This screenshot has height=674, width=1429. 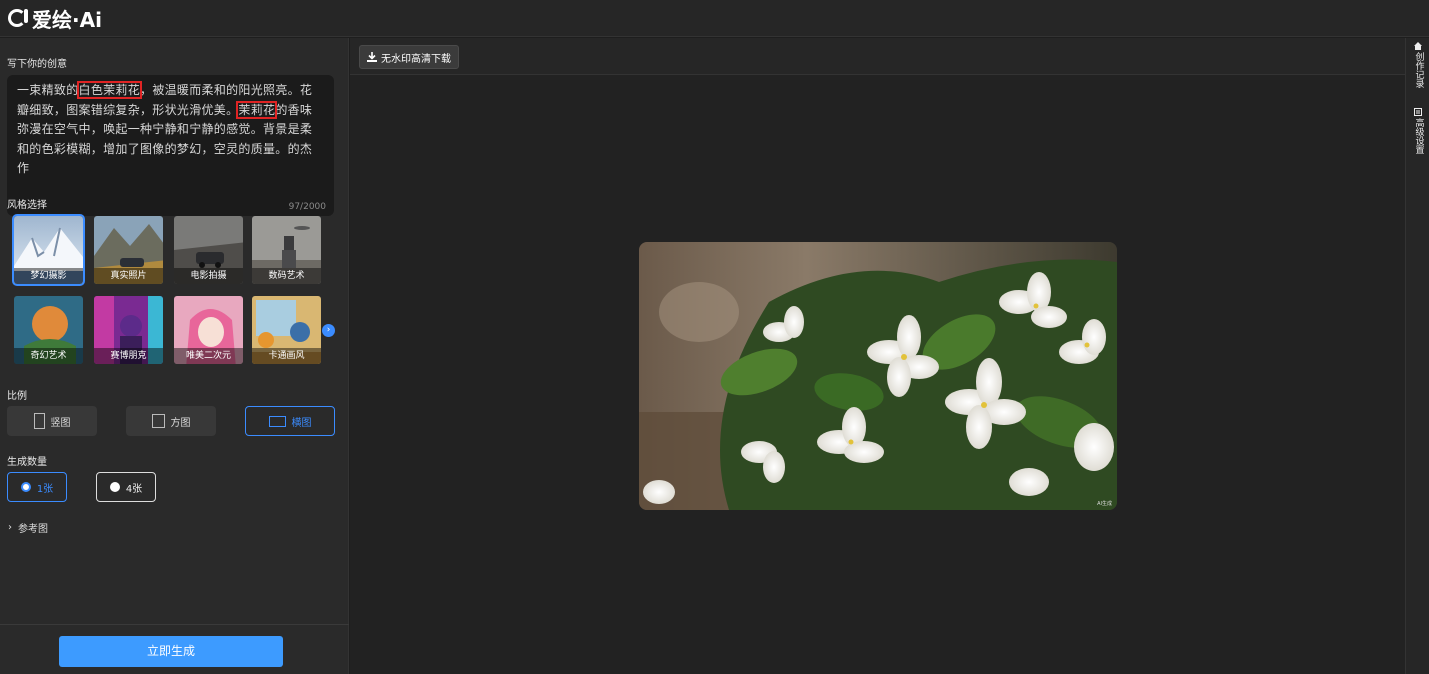 What do you see at coordinates (45, 489) in the screenshot?
I see `count-label: 1张` at bounding box center [45, 489].